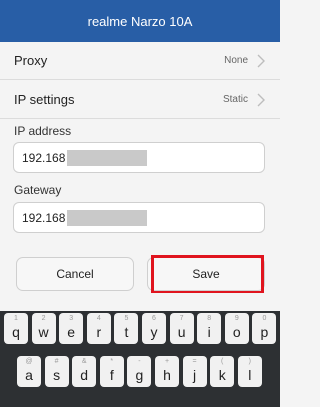 Image resolution: width=320 pixels, height=407 pixels. What do you see at coordinates (236, 318) in the screenshot?
I see `key-secondary-label: 9` at bounding box center [236, 318].